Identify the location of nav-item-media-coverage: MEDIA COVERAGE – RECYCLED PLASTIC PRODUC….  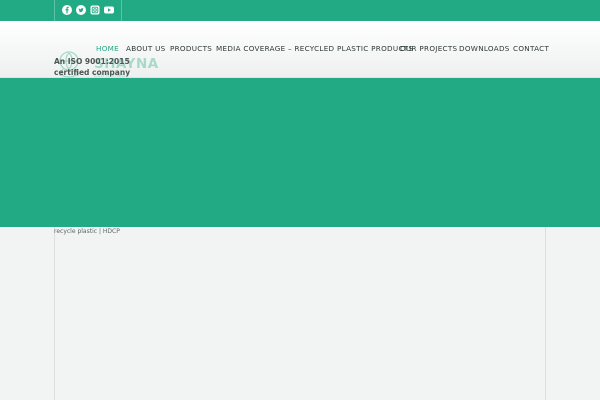
(314, 49).